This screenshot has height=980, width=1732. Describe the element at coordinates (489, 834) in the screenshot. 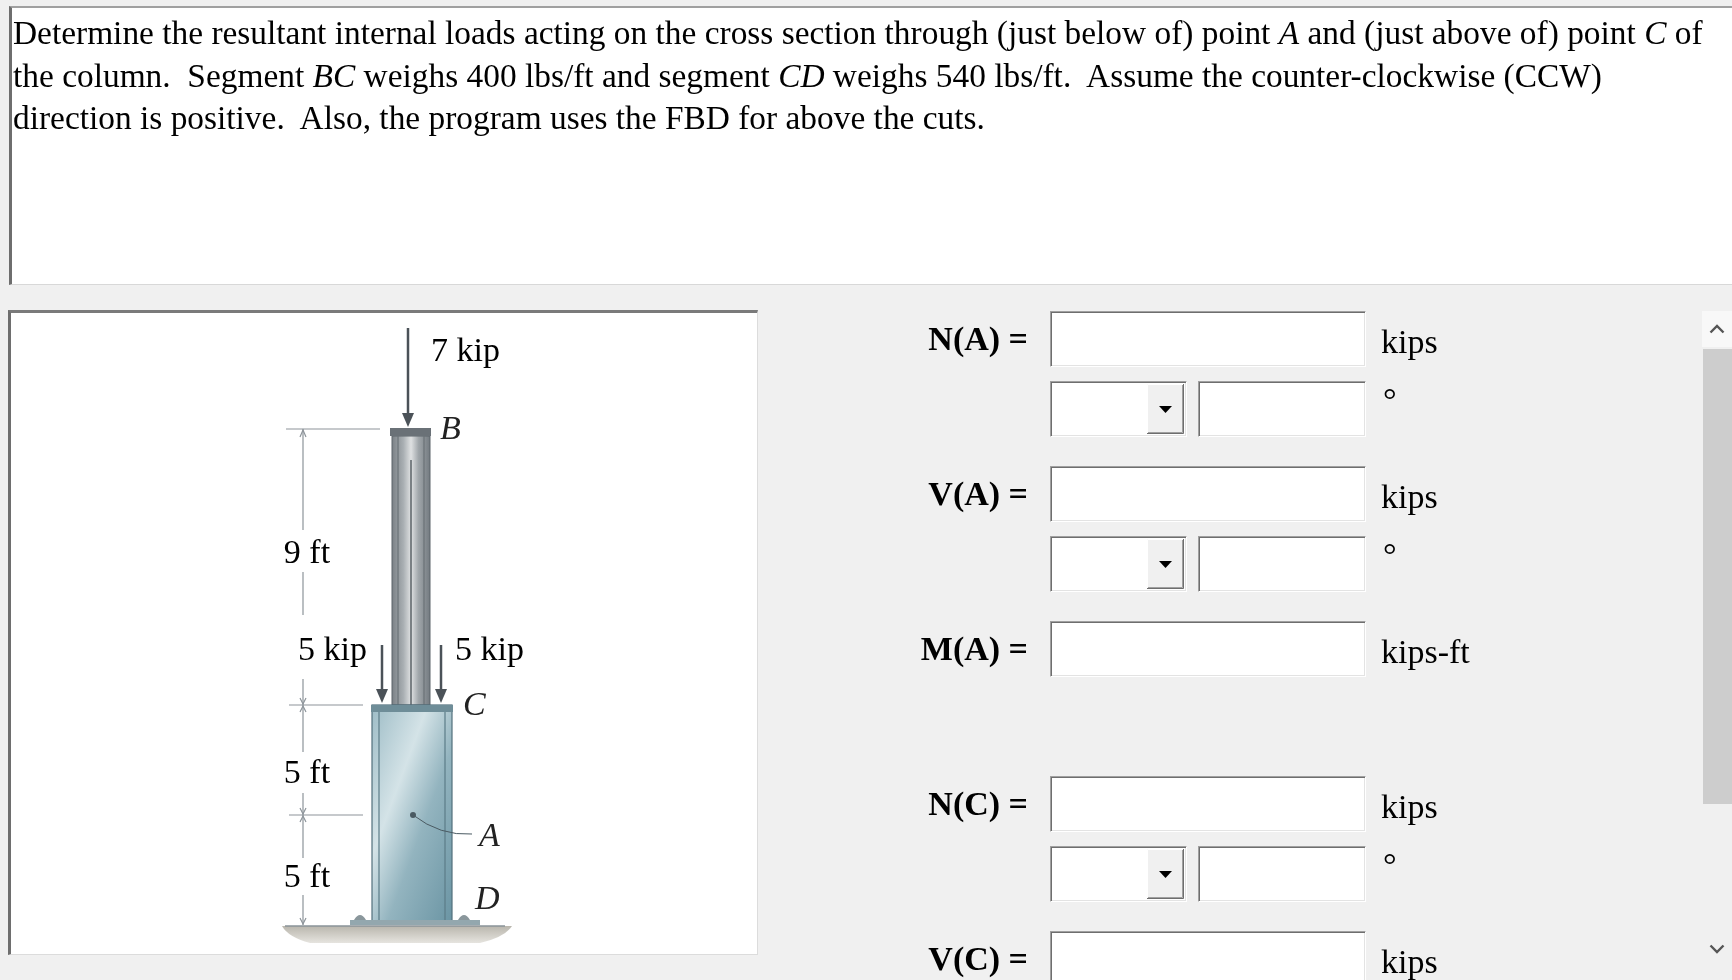

I see `point-label: A` at that location.